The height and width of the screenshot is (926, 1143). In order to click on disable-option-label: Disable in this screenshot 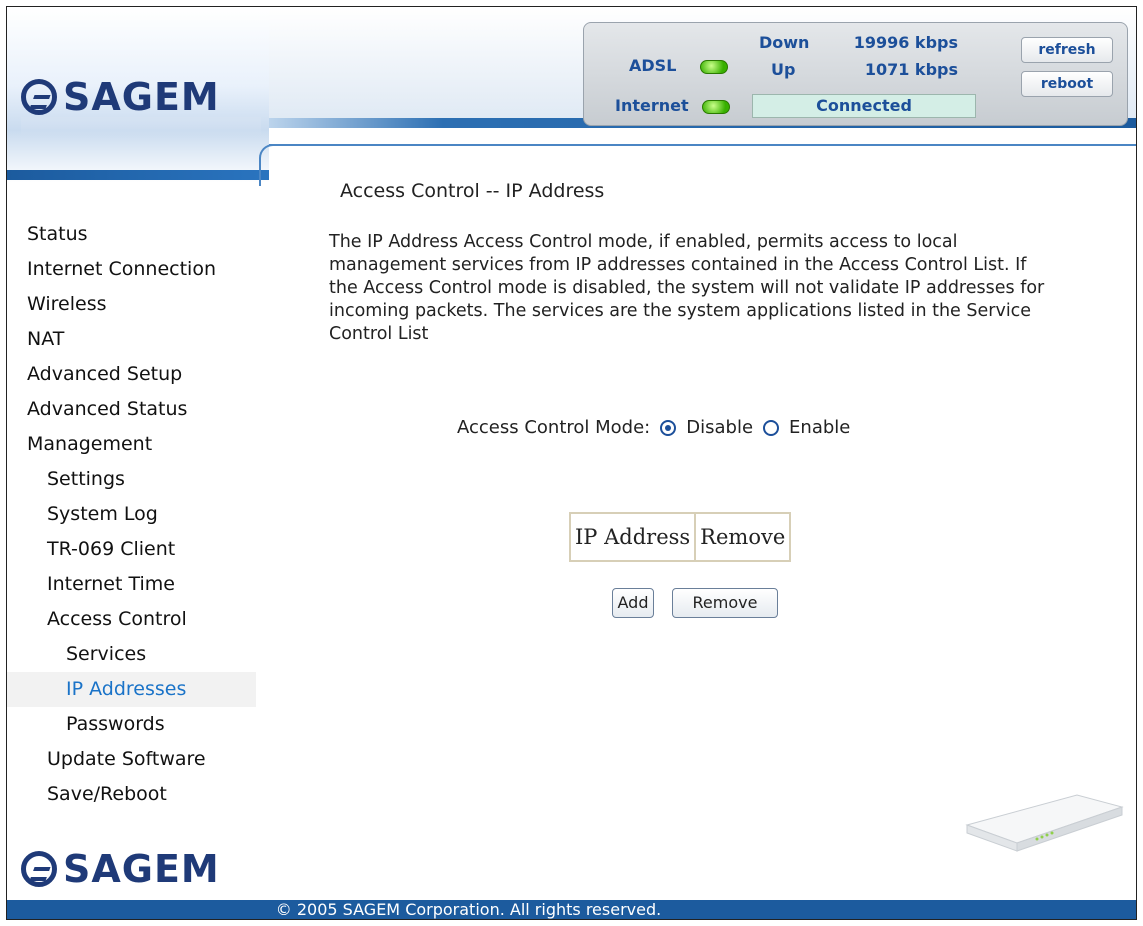, I will do `click(719, 427)`.